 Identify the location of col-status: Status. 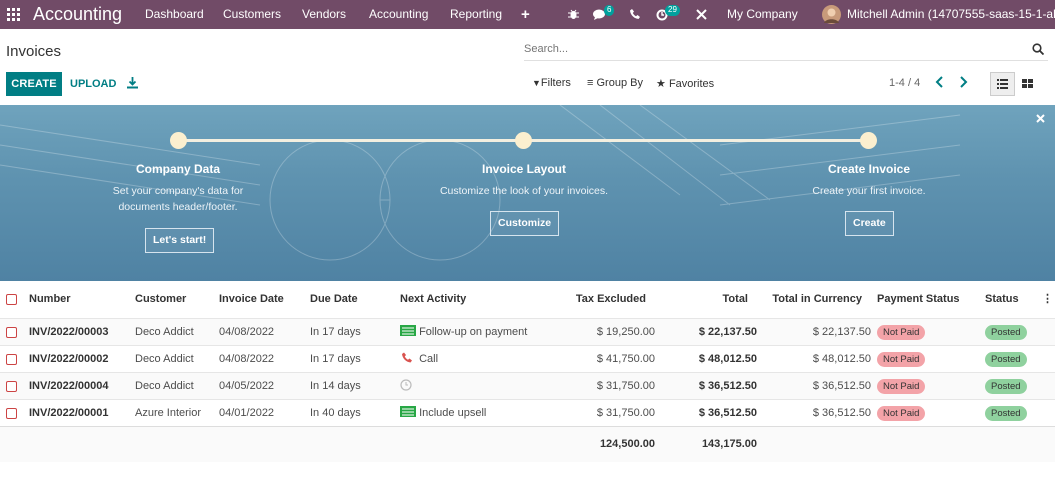
(1002, 299).